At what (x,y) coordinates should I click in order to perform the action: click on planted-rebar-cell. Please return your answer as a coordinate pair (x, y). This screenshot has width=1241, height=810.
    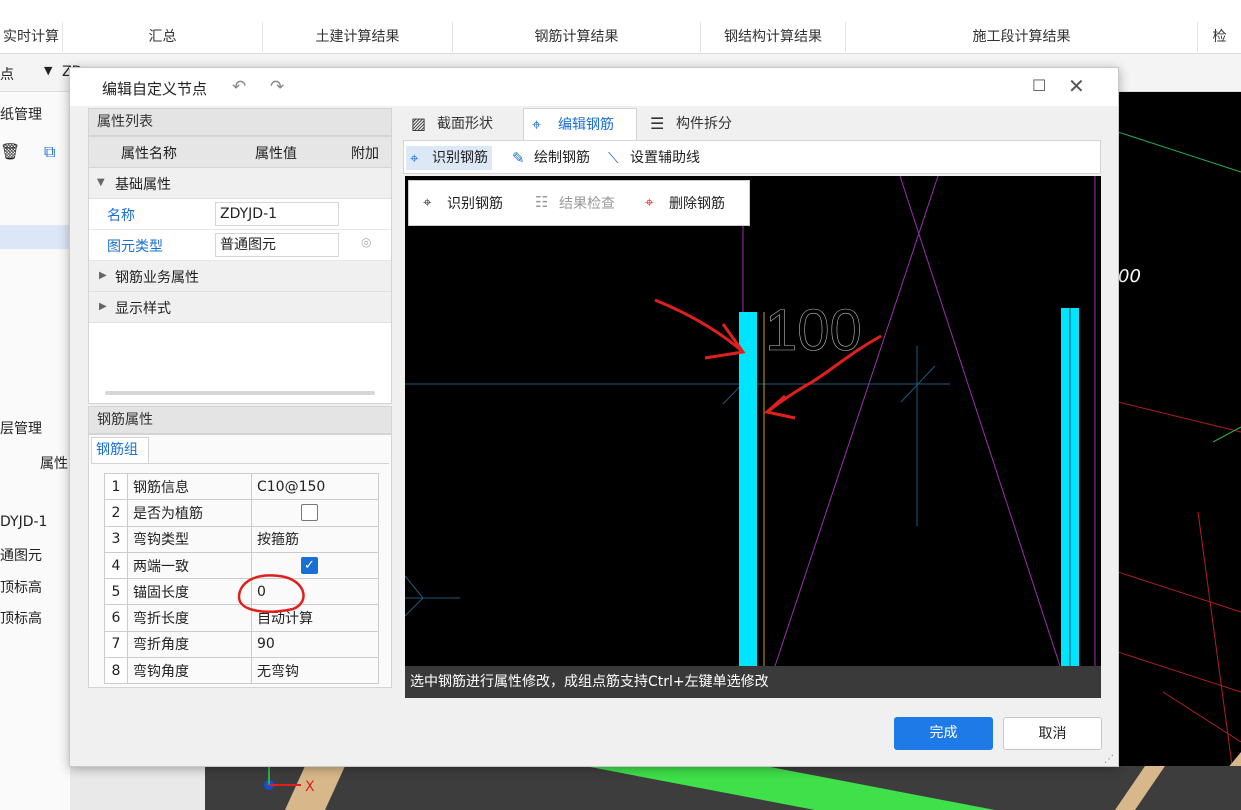
    Looking at the image, I should click on (315, 513).